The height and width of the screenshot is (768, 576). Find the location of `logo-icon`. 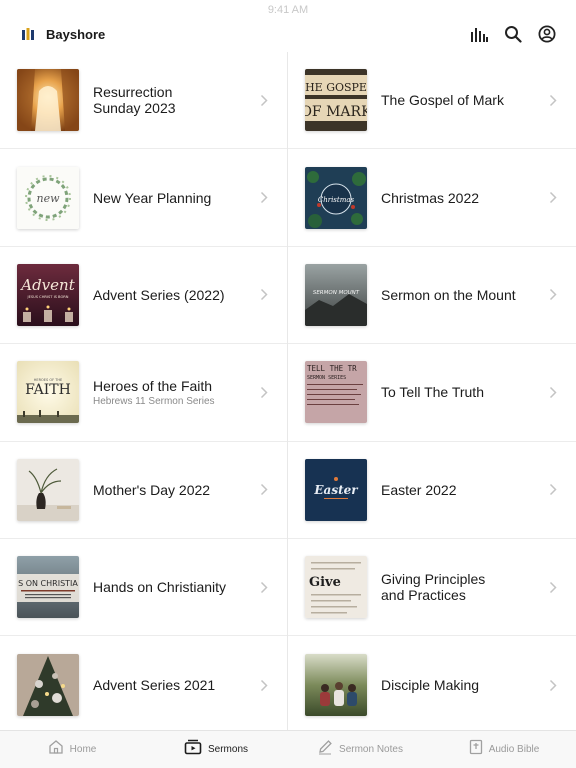

logo-icon is located at coordinates (28, 34).